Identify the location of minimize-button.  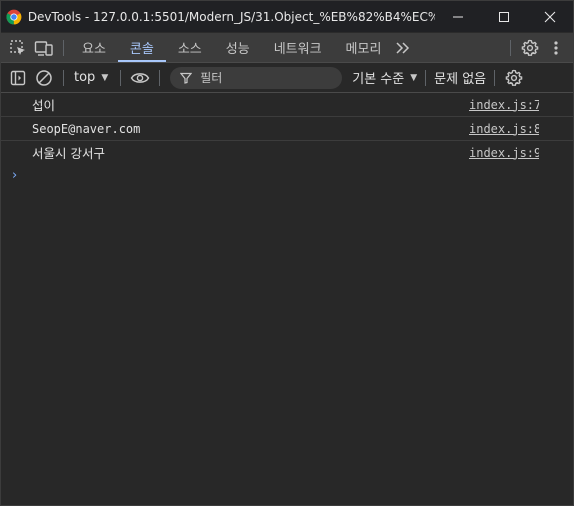
(458, 16).